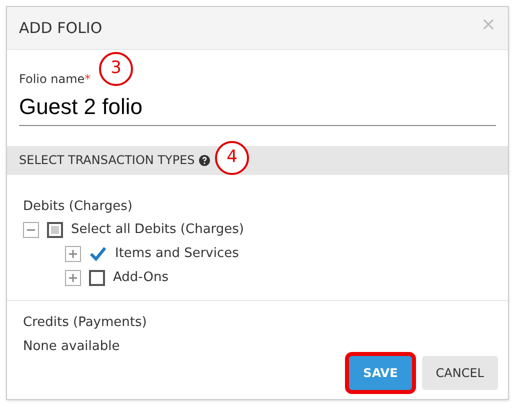 The width and height of the screenshot is (515, 409). Describe the element at coordinates (116, 69) in the screenshot. I see `callout-marker: 3` at that location.